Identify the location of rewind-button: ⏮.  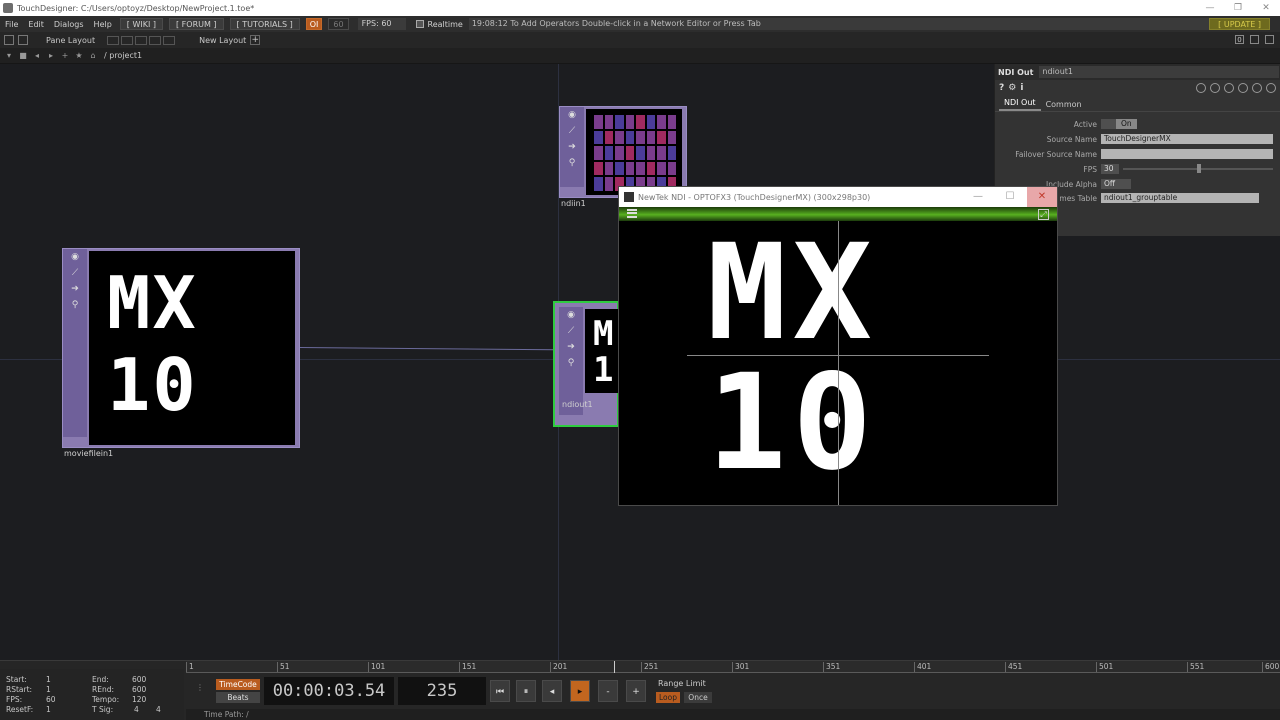
(500, 691).